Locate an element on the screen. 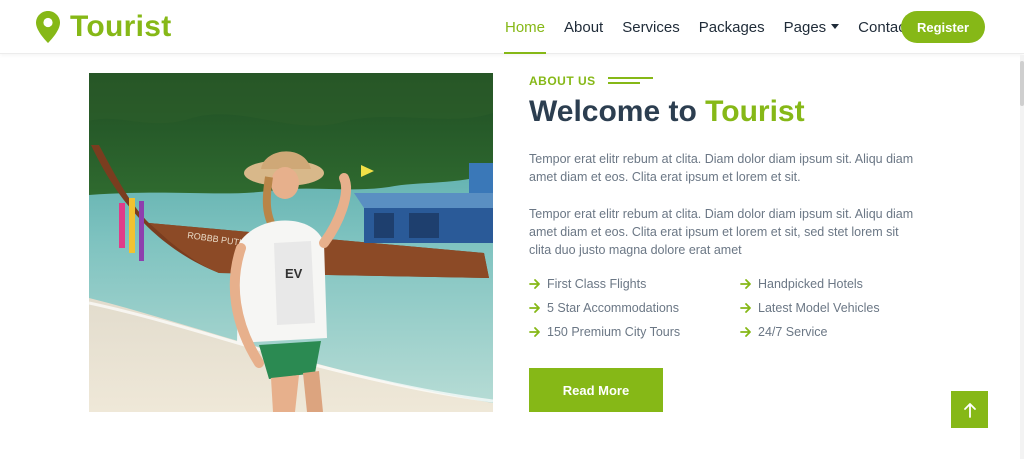 The width and height of the screenshot is (1024, 459). feature-label: Handpicked Hotels is located at coordinates (810, 284).